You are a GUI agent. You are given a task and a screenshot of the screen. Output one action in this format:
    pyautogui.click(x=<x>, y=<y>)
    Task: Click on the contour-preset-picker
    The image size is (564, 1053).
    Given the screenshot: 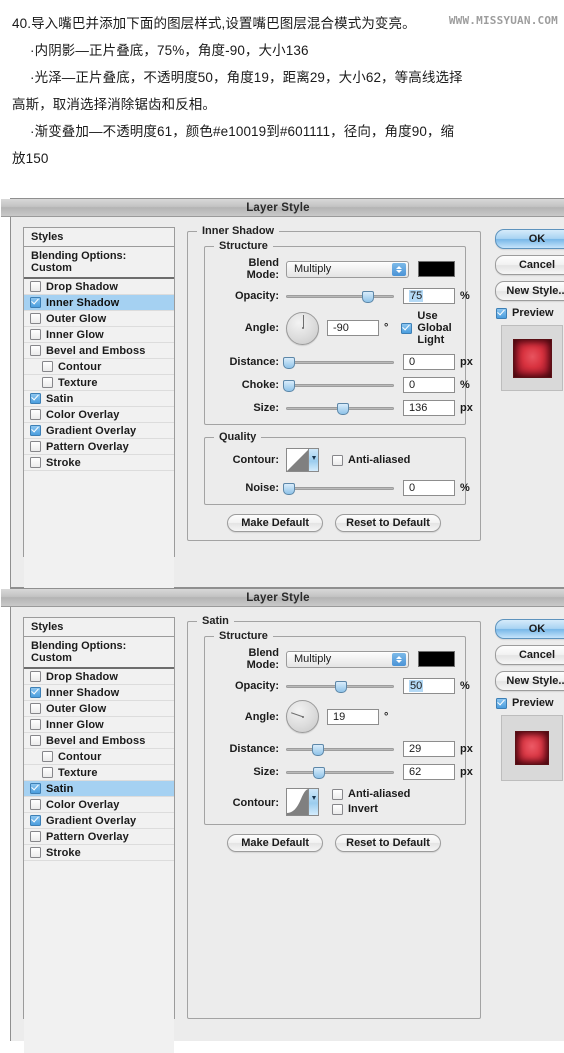 What is the action you would take?
    pyautogui.click(x=302, y=802)
    